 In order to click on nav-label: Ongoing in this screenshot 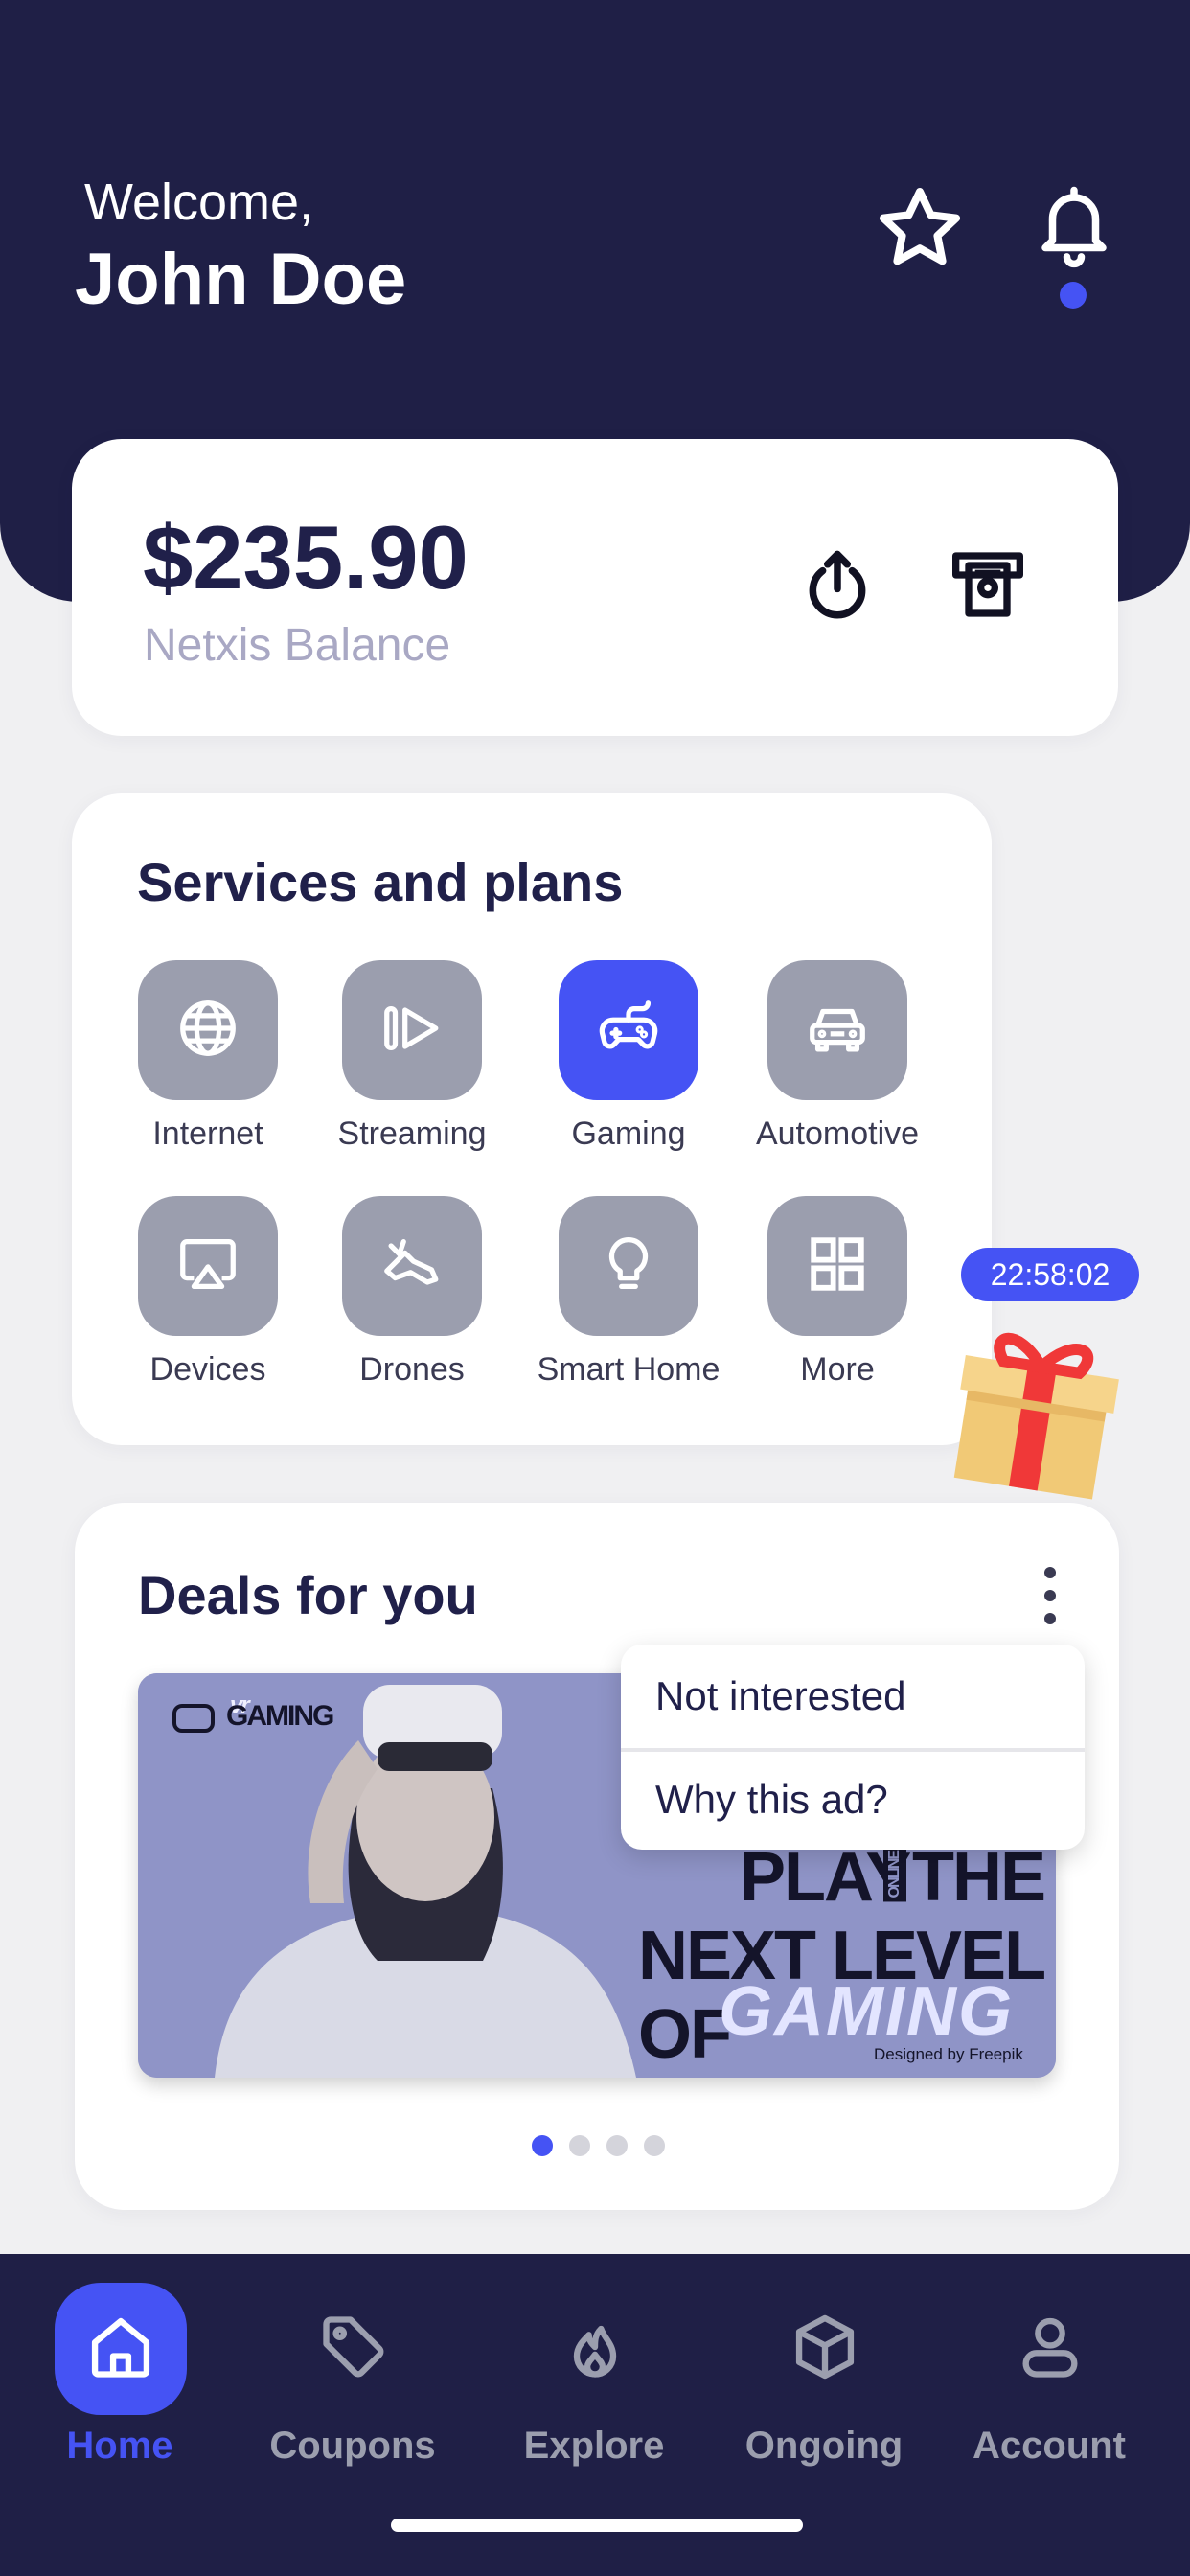, I will do `click(824, 2446)`.